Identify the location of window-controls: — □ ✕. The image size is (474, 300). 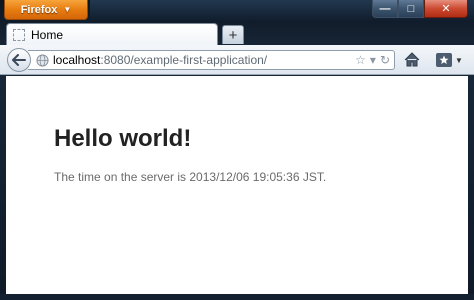
(420, 9).